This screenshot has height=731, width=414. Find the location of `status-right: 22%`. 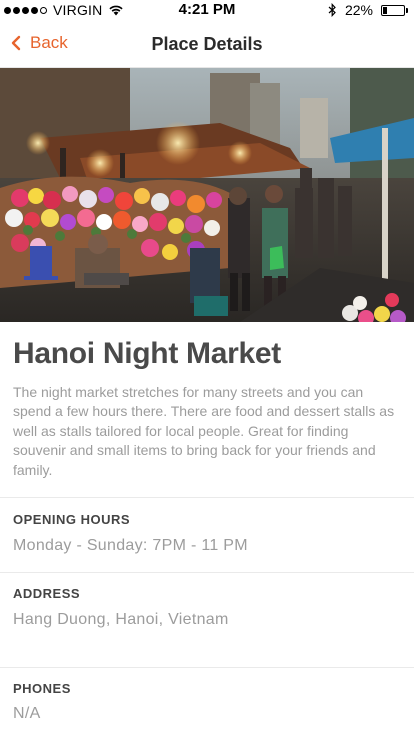

status-right: 22% is located at coordinates (368, 10).